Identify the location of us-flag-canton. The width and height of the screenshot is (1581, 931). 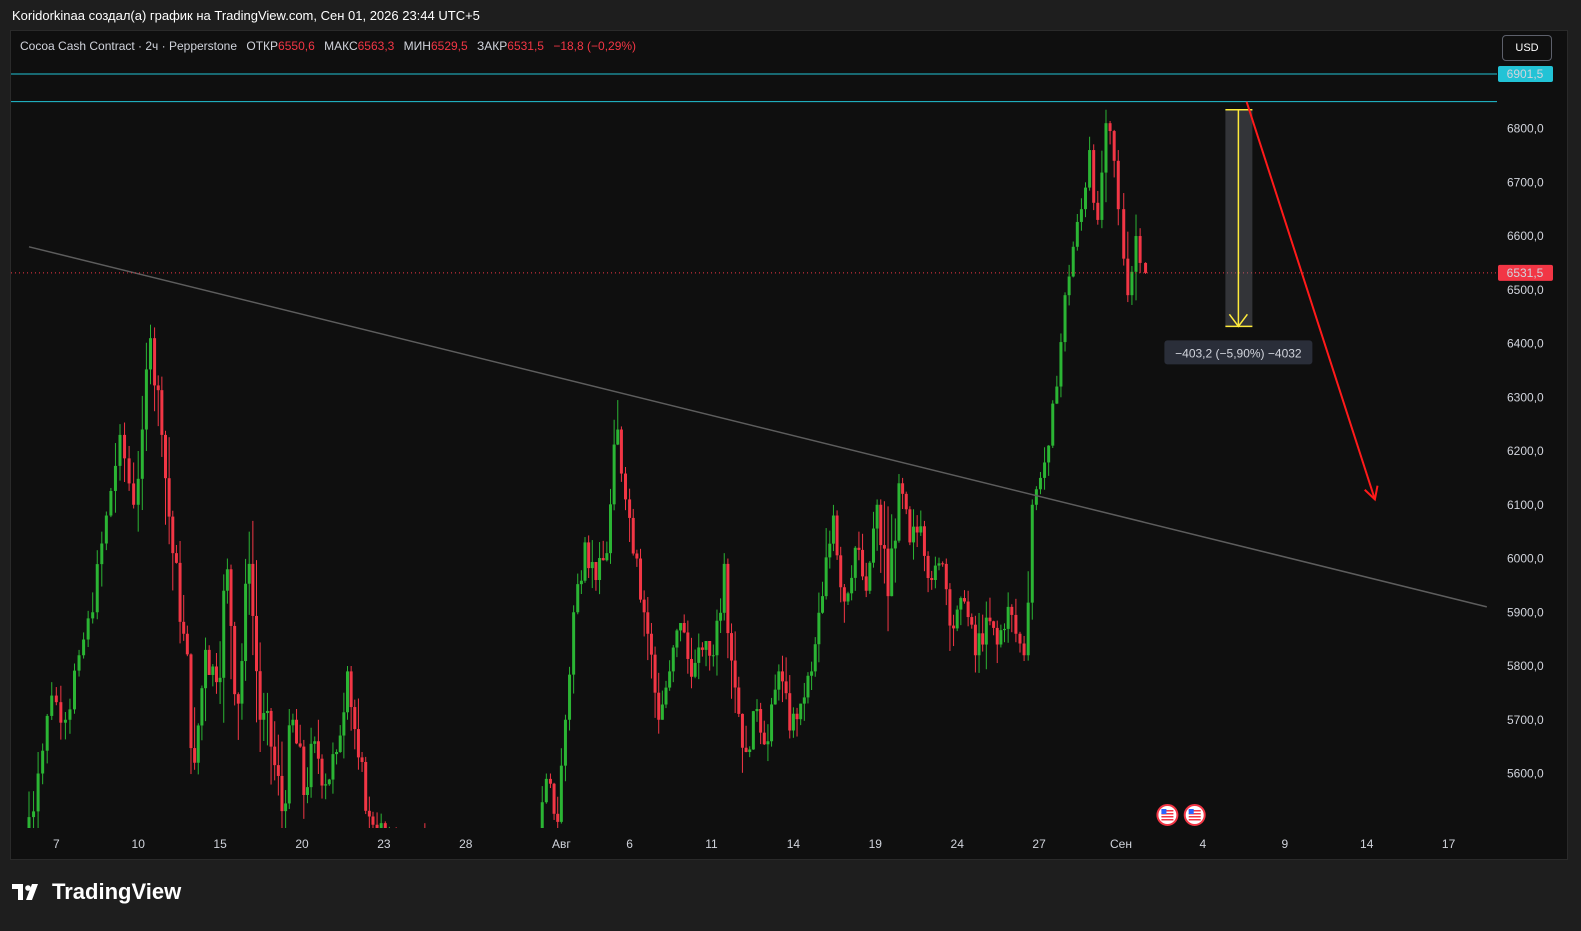
(1191, 811).